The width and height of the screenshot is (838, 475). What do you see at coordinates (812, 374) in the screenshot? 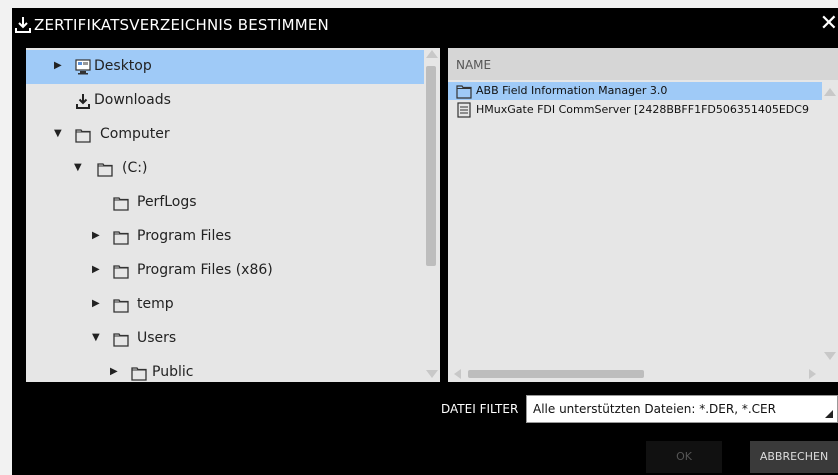
I see `scroll-right-icon` at bounding box center [812, 374].